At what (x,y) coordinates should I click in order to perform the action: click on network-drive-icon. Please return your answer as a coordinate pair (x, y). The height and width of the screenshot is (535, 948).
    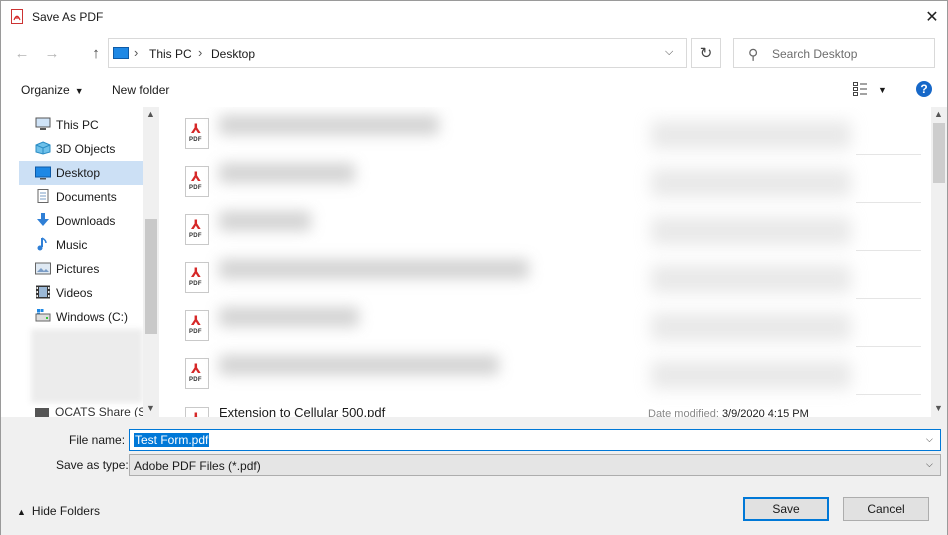
    Looking at the image, I should click on (42, 412).